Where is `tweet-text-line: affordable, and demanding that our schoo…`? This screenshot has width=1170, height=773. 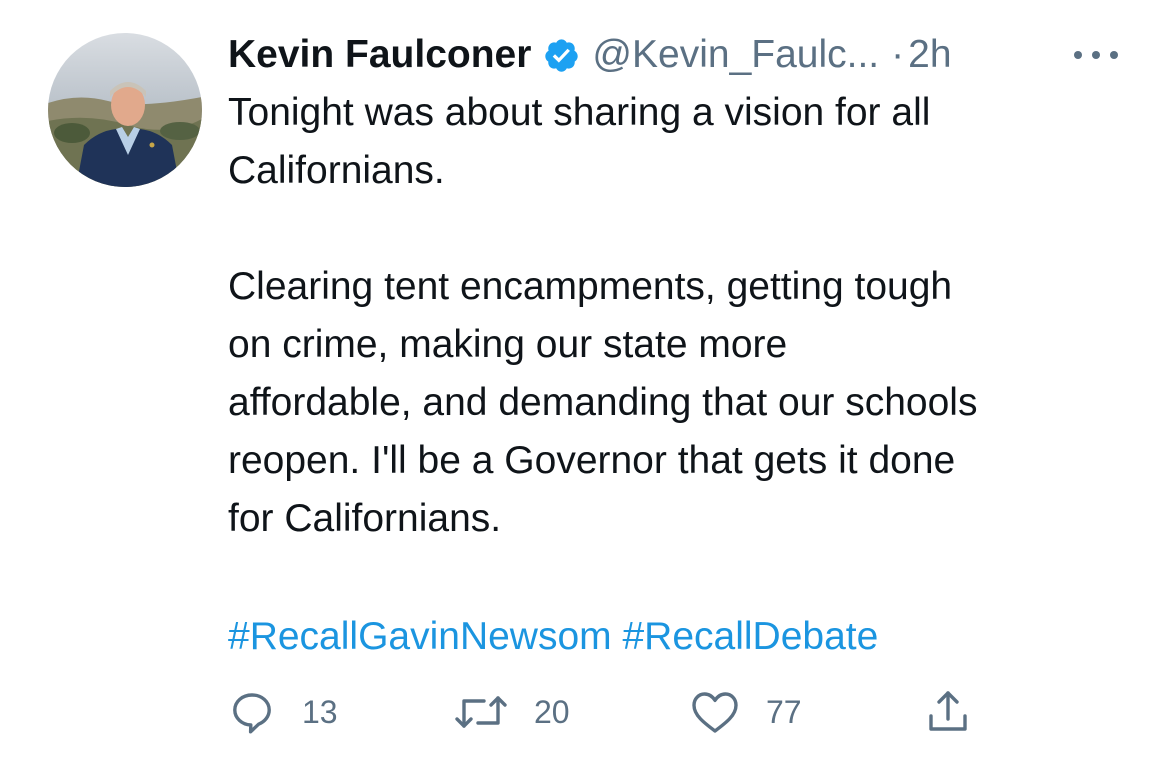
tweet-text-line: affordable, and demanding that our schoo… is located at coordinates (603, 402).